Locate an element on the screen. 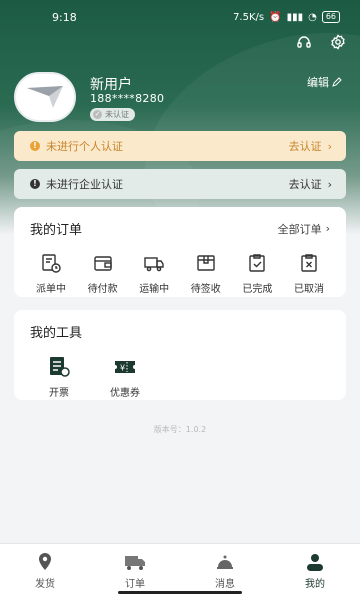 This screenshot has width=360, height=600. order-status-unpaid: 待付款 is located at coordinates (103, 273).